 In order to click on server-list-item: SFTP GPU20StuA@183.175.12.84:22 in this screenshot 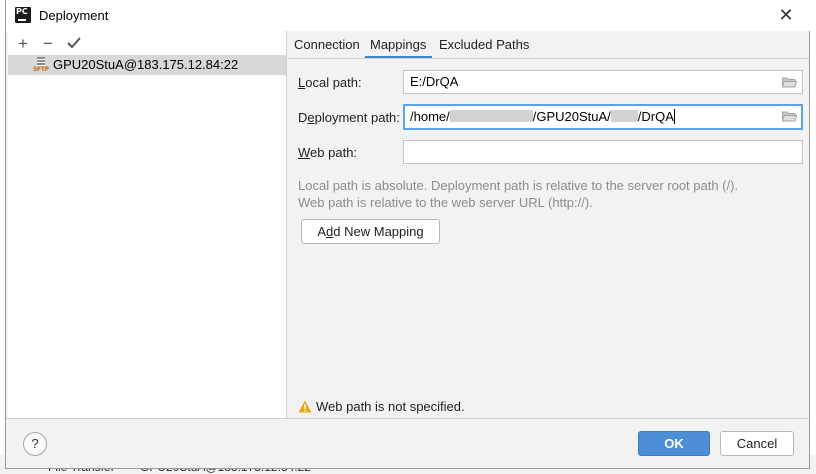, I will do `click(147, 65)`.